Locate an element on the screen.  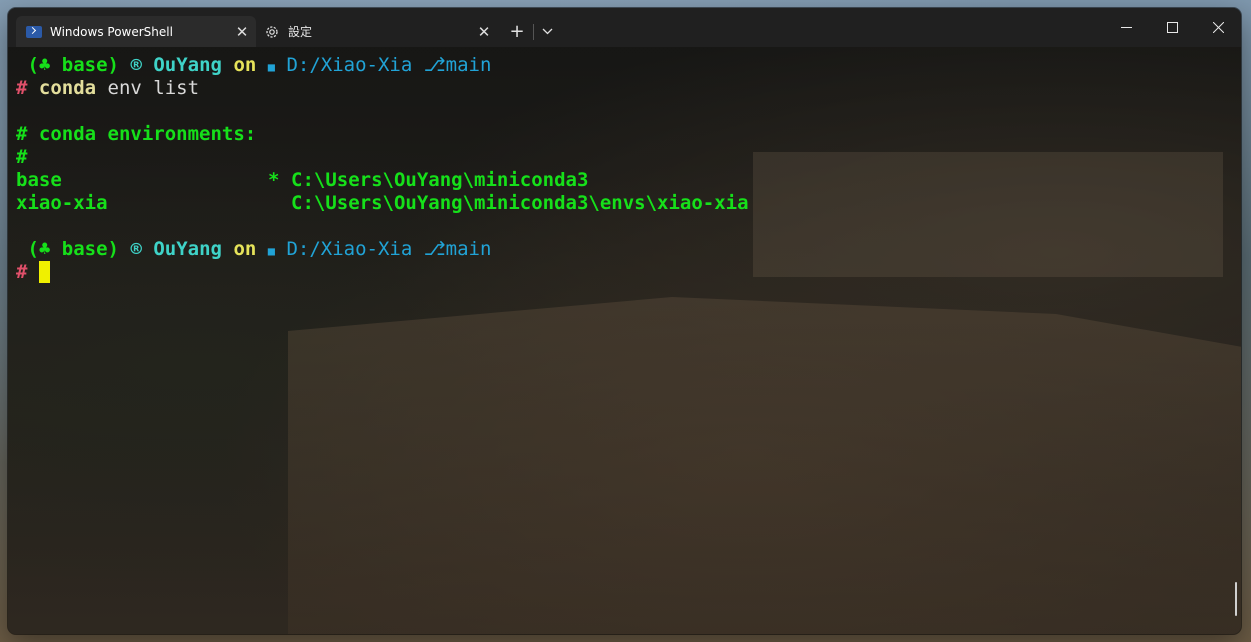
tab-dropdown-button is located at coordinates (547, 31).